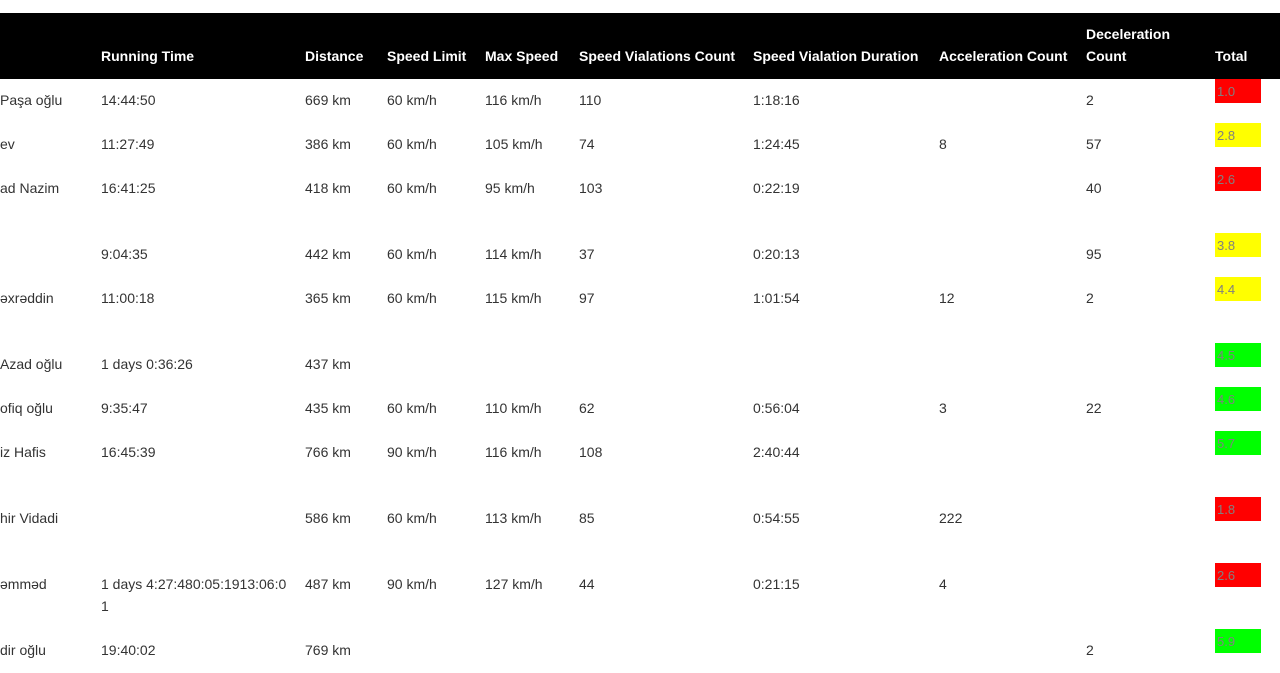 The width and height of the screenshot is (1280, 673). Describe the element at coordinates (197, 530) in the screenshot. I see `cell-running-time` at that location.